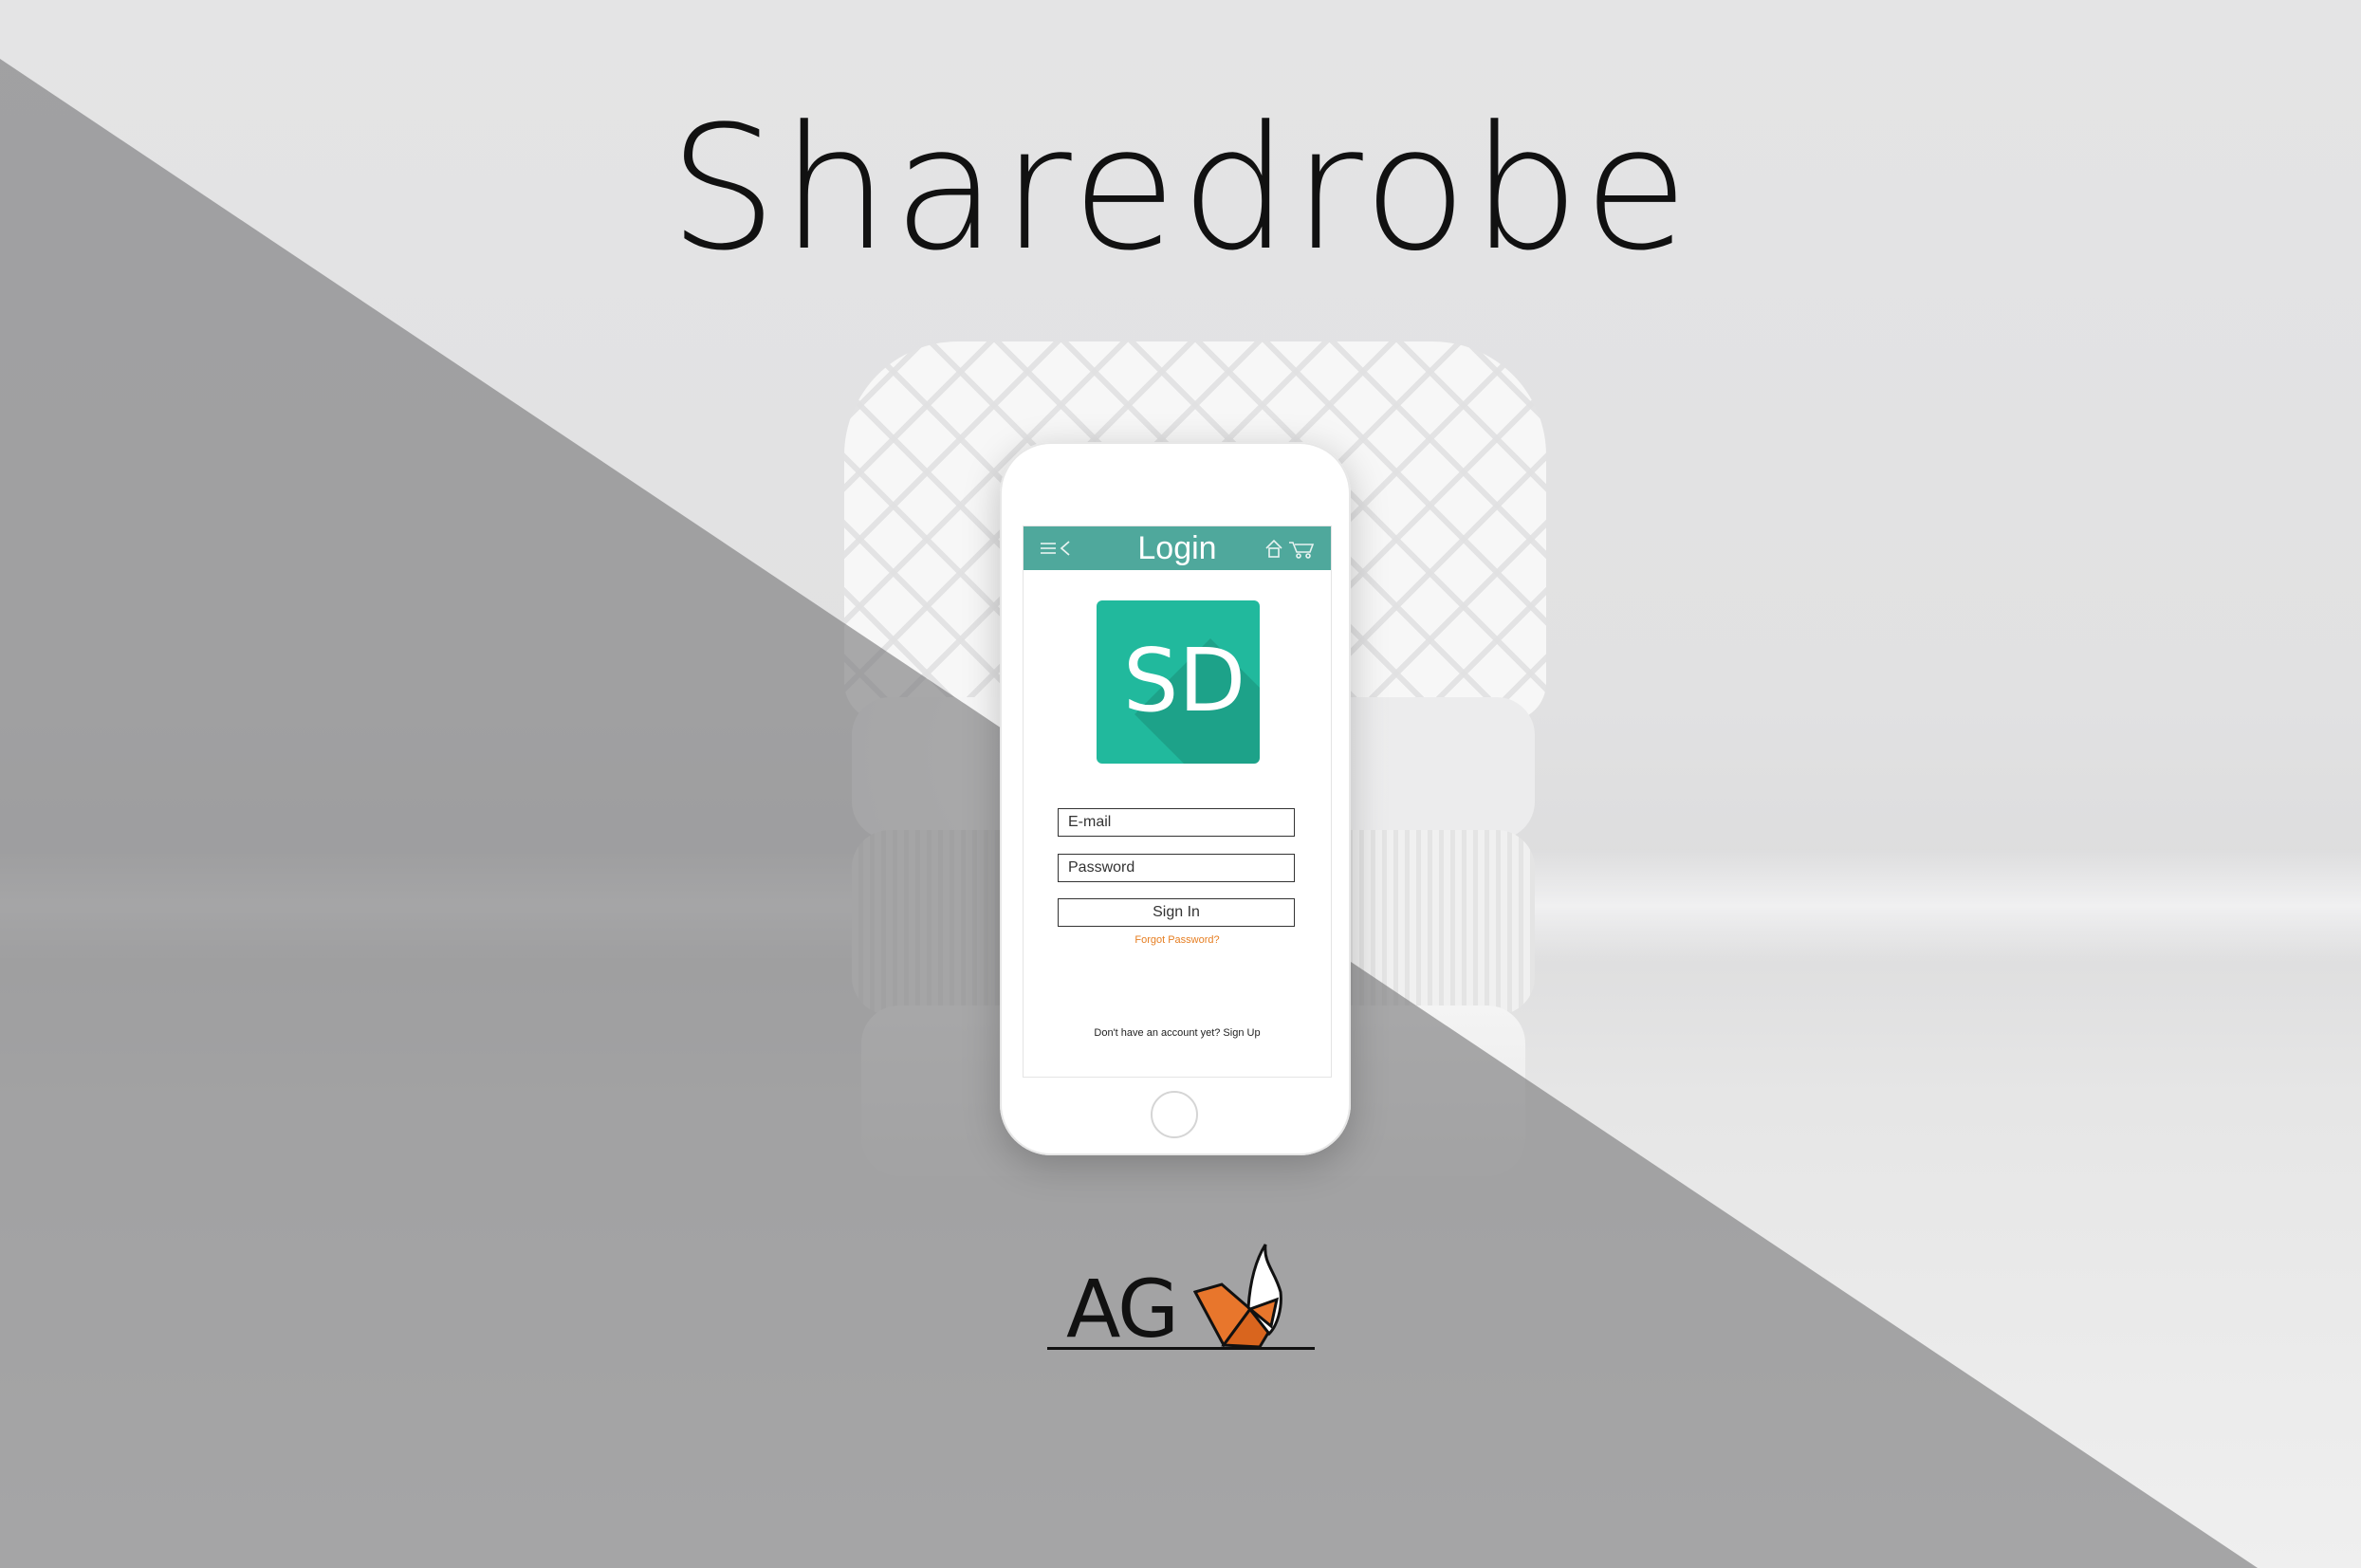 The image size is (2361, 1568). What do you see at coordinates (1273, 549) in the screenshot?
I see `home-icon` at bounding box center [1273, 549].